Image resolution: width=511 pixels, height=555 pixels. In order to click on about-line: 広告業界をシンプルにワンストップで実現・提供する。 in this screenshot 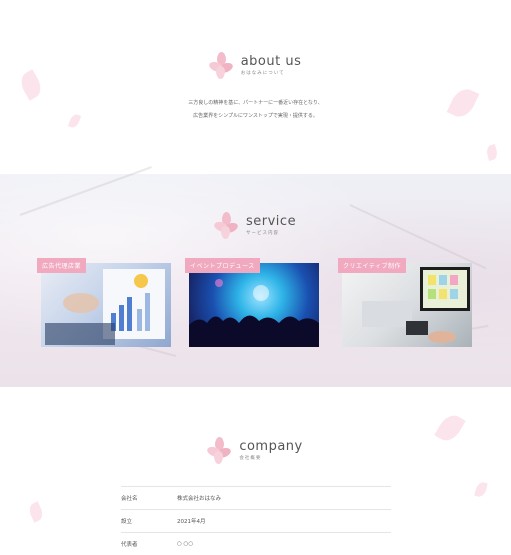, I will do `click(255, 116)`.